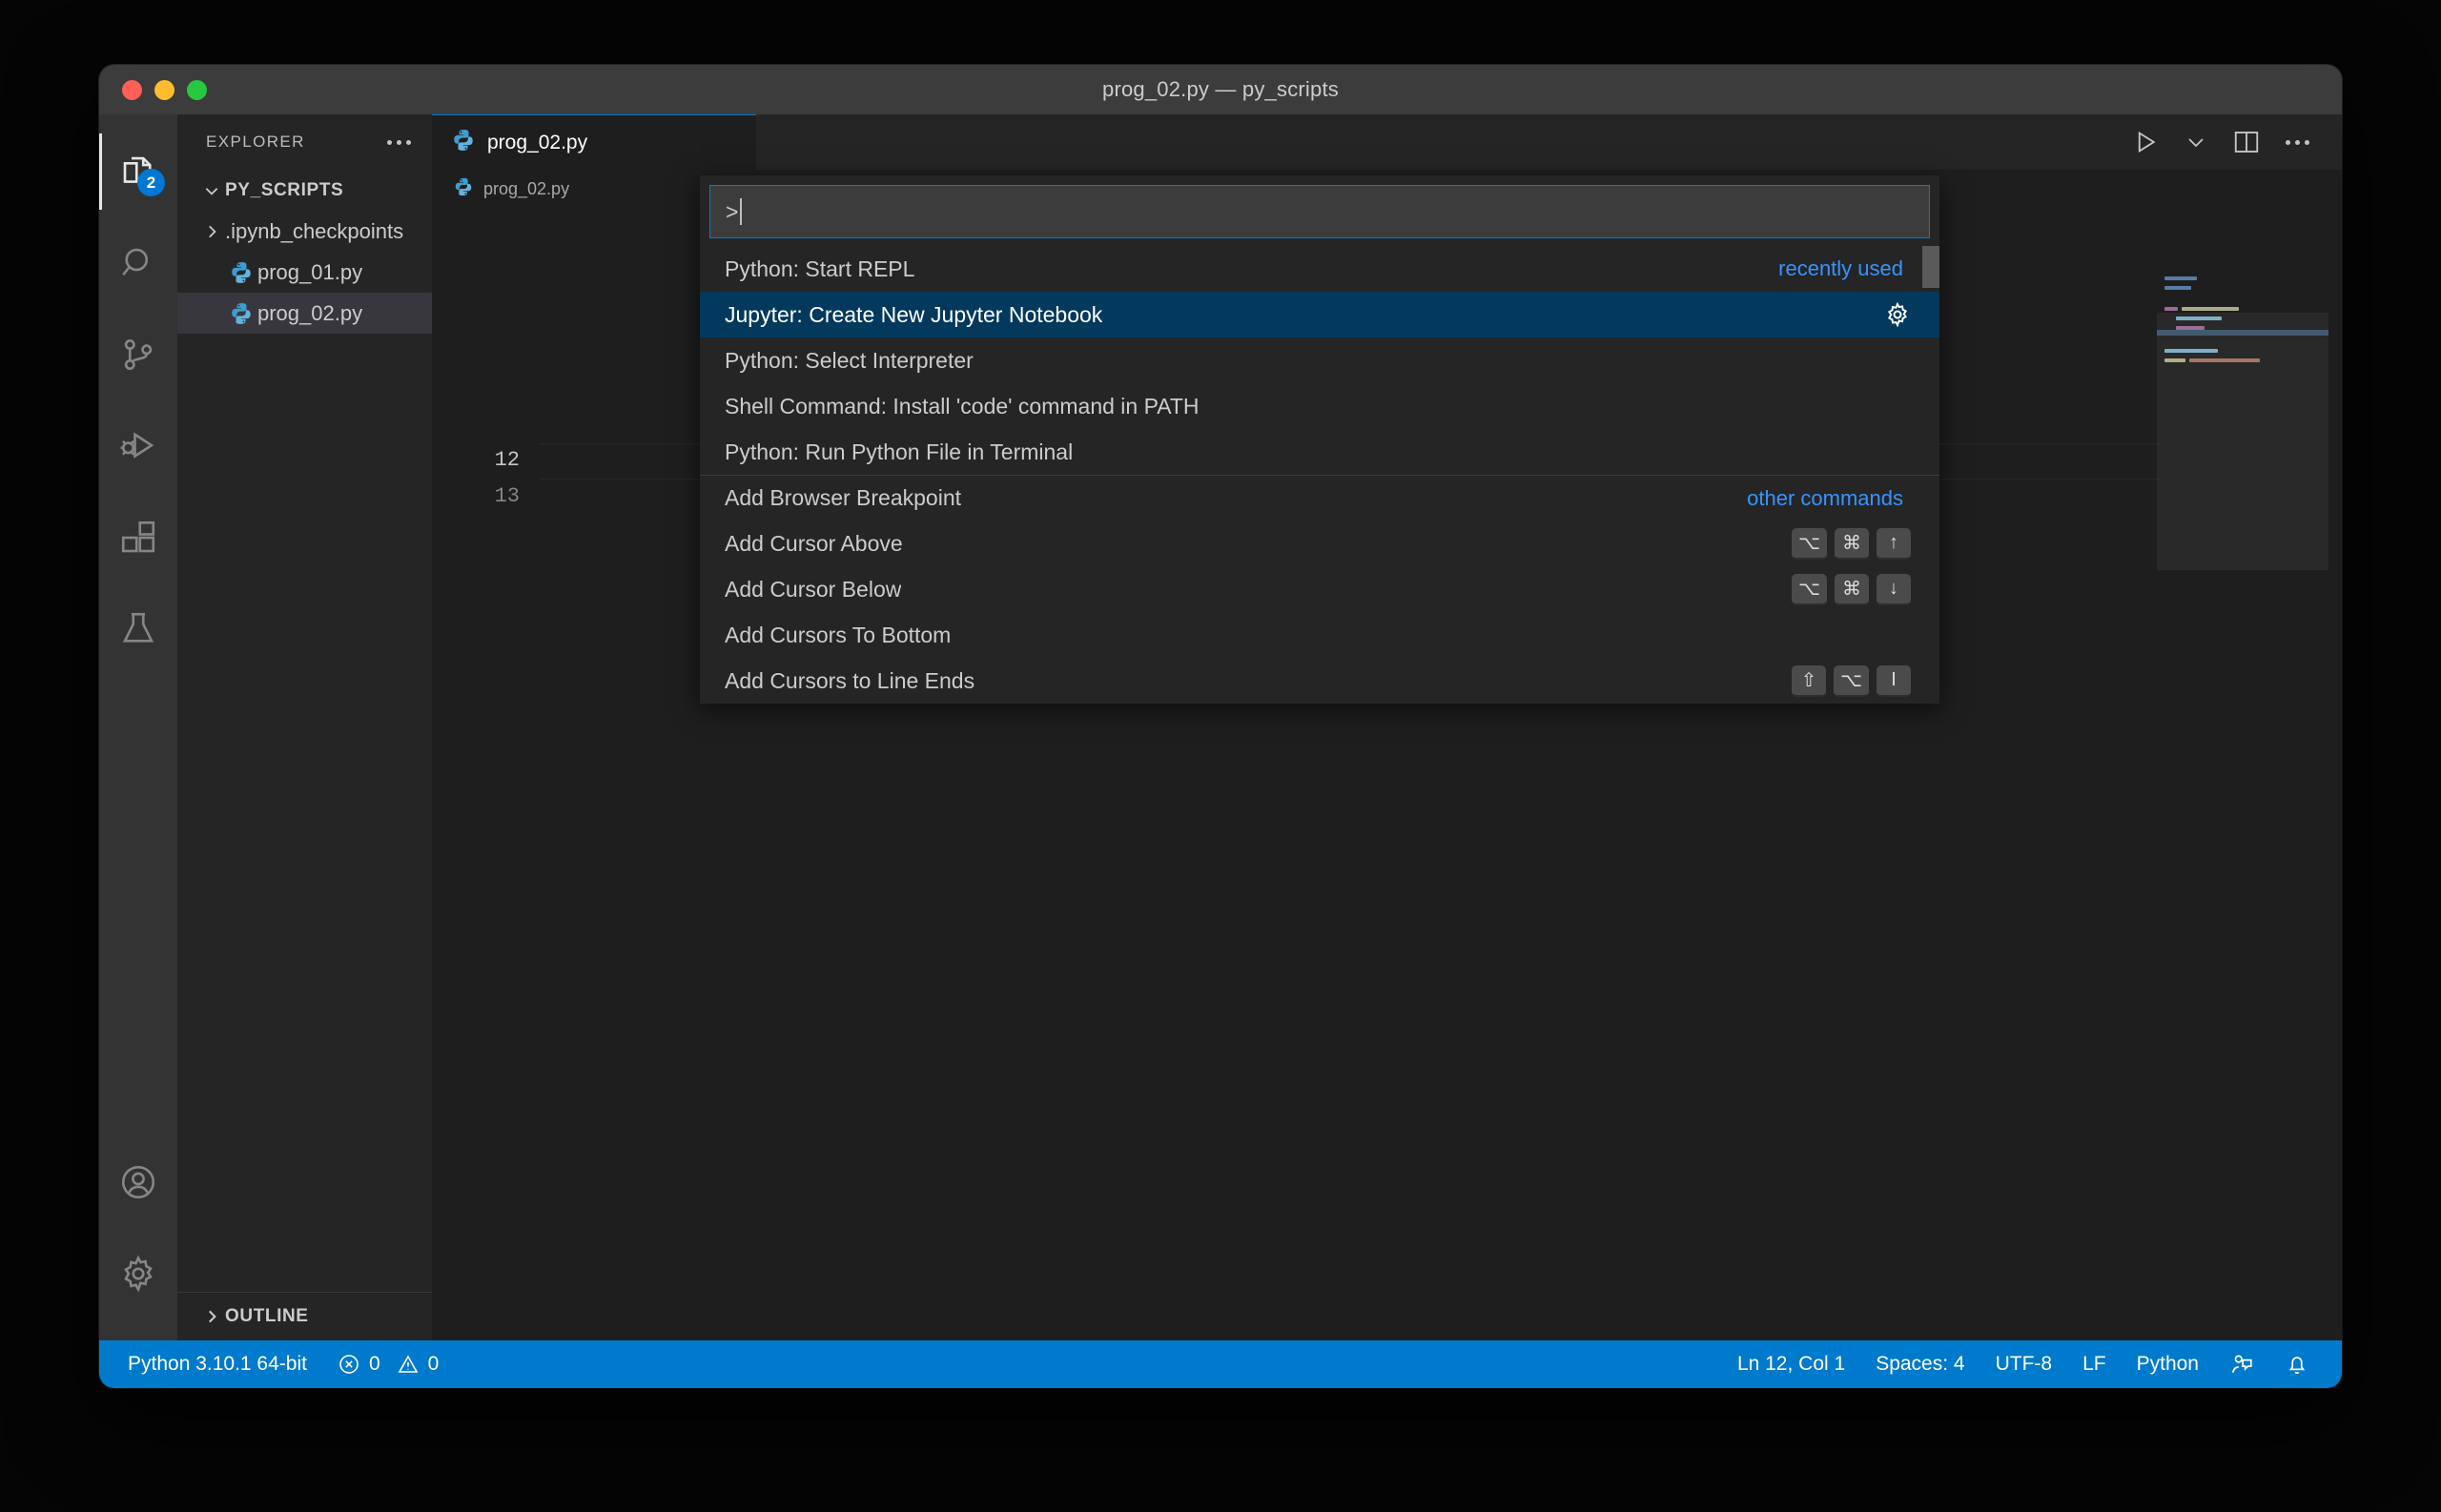  What do you see at coordinates (314, 230) in the screenshot?
I see `tree-item-label: .ipynb_checkpoints` at bounding box center [314, 230].